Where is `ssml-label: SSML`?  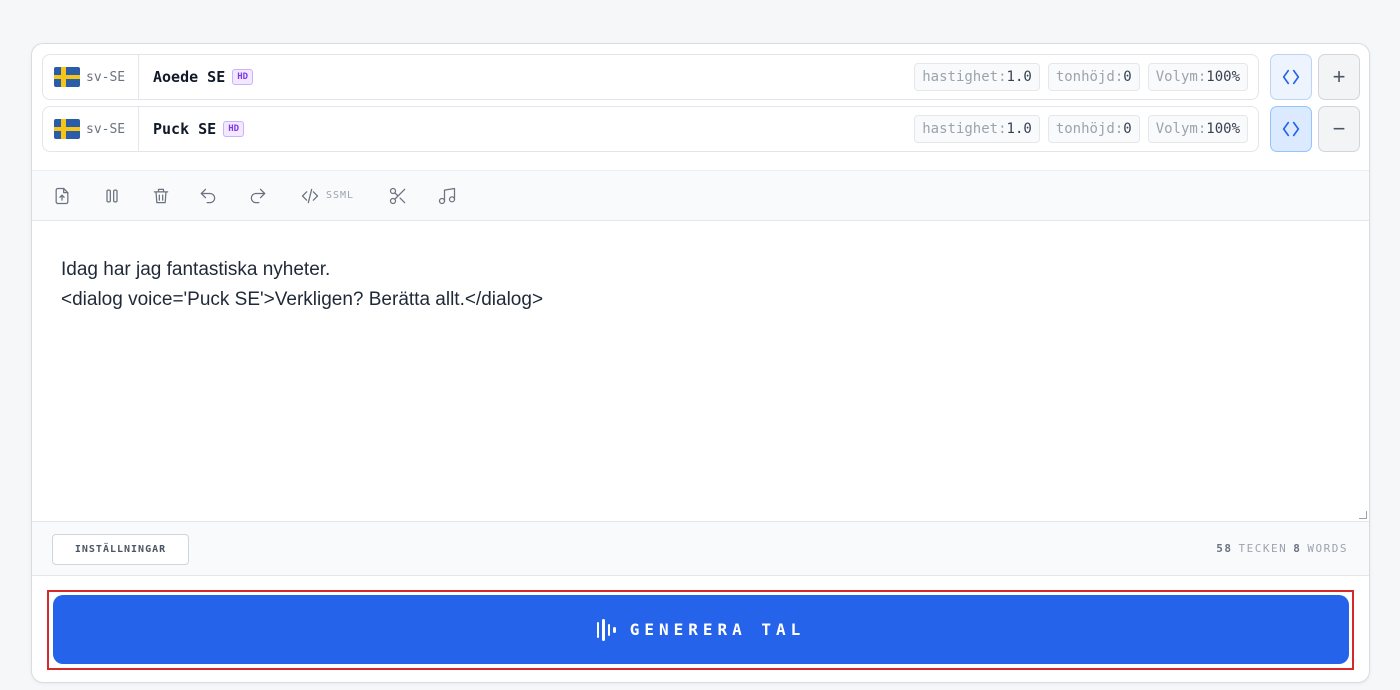 ssml-label: SSML is located at coordinates (340, 195).